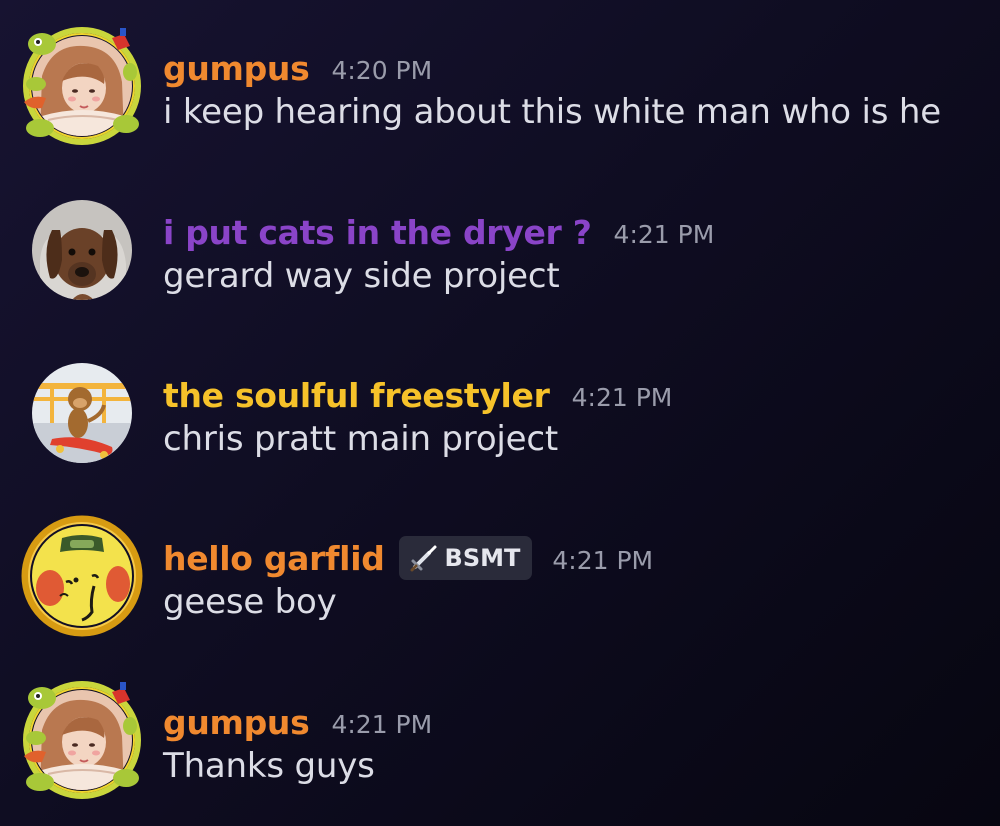  I want to click on message-header: i put cats in the dryer ? 4:21 PM, so click(438, 232).